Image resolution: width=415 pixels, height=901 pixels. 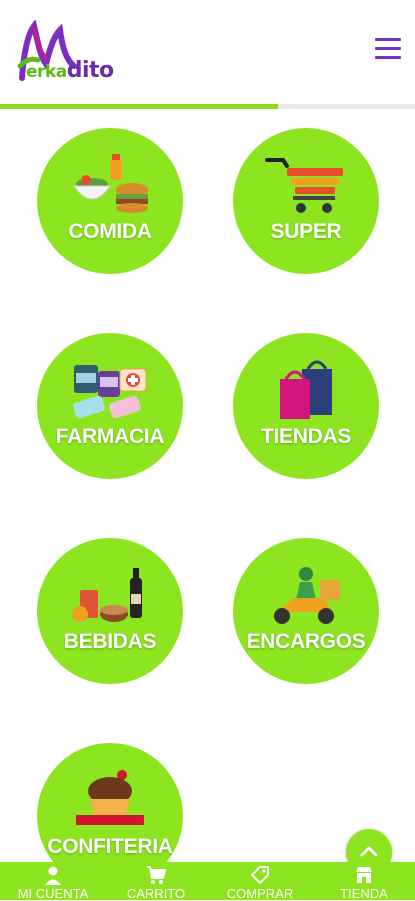 I want to click on nav-label: TIENDA, so click(x=364, y=893).